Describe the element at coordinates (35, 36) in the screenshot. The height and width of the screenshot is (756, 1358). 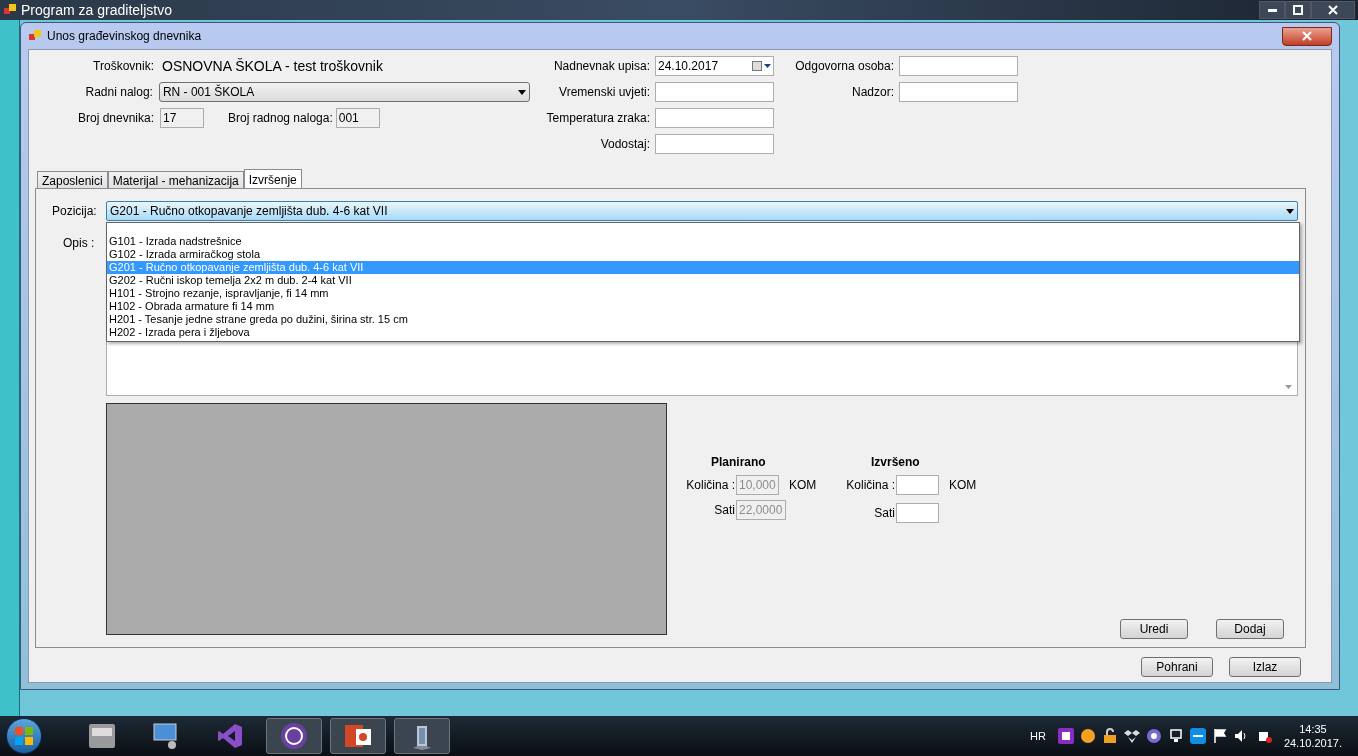
I see `dialog-icon` at that location.